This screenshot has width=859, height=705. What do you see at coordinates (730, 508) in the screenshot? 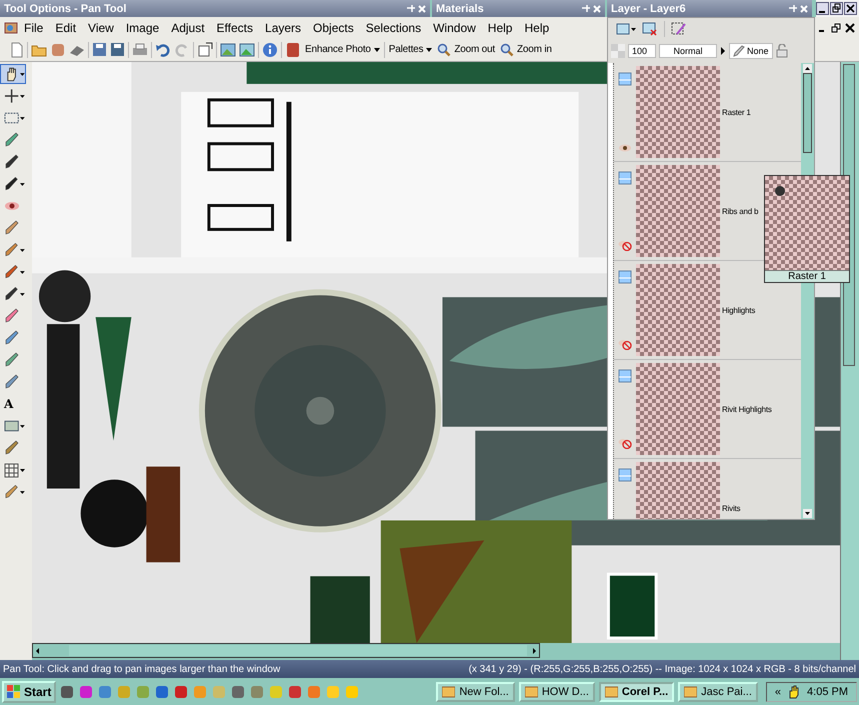
I see `layer-name: Rivits` at bounding box center [730, 508].